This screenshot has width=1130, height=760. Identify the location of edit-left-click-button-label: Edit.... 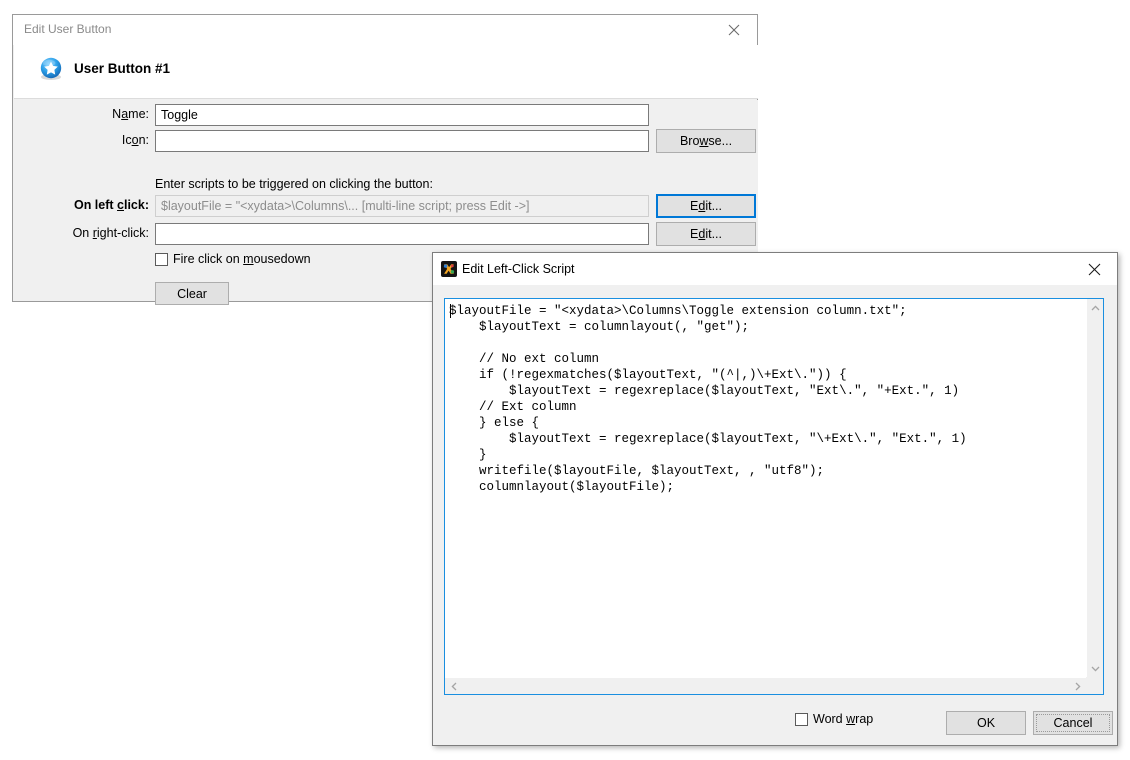
(706, 206).